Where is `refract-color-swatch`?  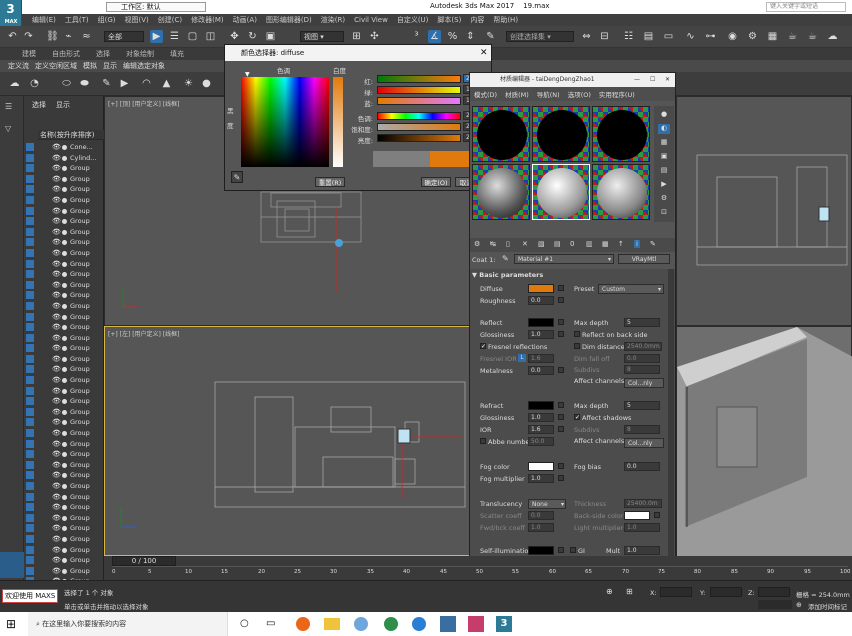 refract-color-swatch is located at coordinates (541, 405).